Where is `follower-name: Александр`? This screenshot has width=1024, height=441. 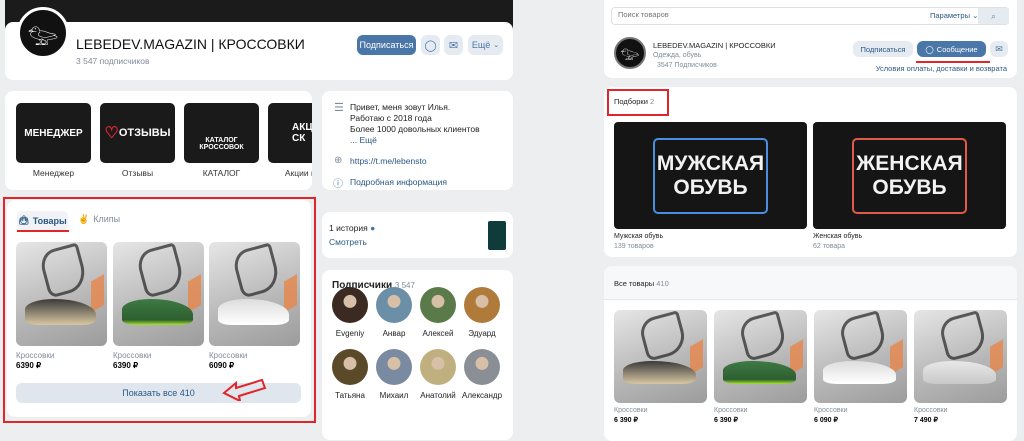 follower-name: Александр is located at coordinates (482, 395).